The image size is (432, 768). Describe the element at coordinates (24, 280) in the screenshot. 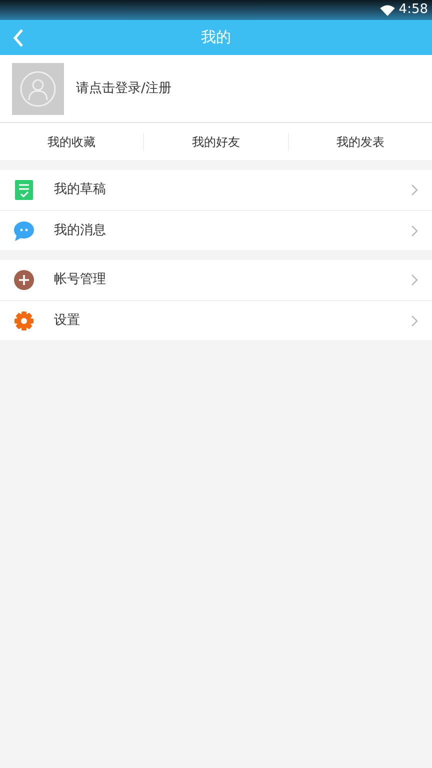

I see `plus-circle-icon` at that location.